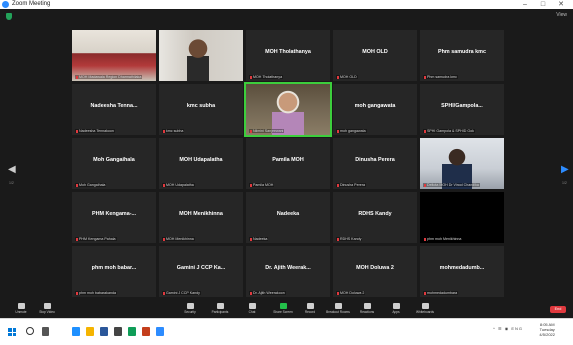 This screenshot has width=573, height=345. I want to click on participant-name-text: Nilmini Sanjeewani, so click(268, 131).